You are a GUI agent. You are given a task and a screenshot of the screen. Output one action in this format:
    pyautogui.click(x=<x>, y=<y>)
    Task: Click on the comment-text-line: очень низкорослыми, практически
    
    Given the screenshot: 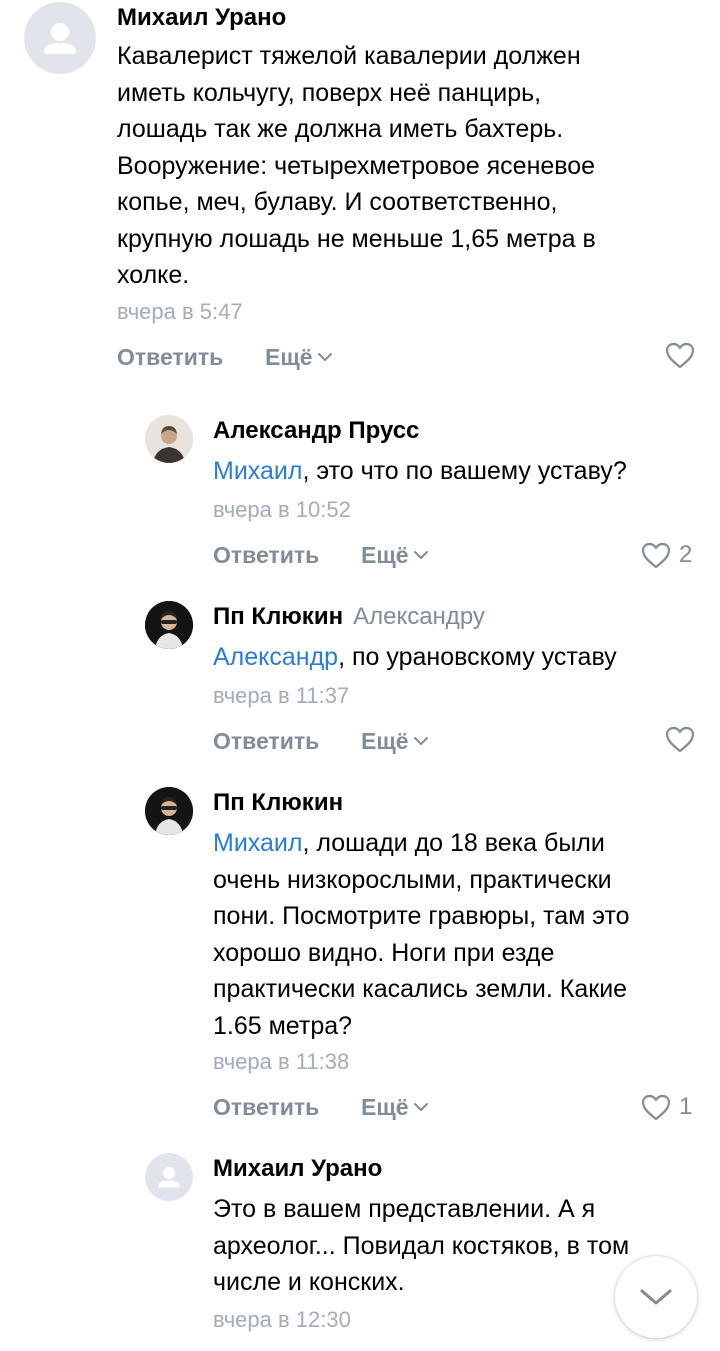 What is the action you would take?
    pyautogui.click(x=412, y=879)
    